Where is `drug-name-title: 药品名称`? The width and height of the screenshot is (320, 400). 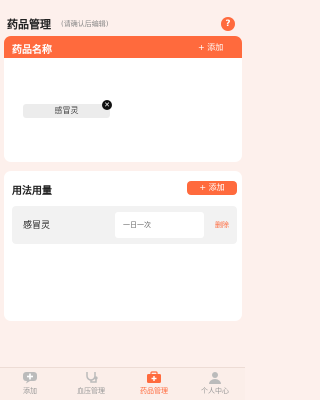
drug-name-title: 药品名称 is located at coordinates (32, 50).